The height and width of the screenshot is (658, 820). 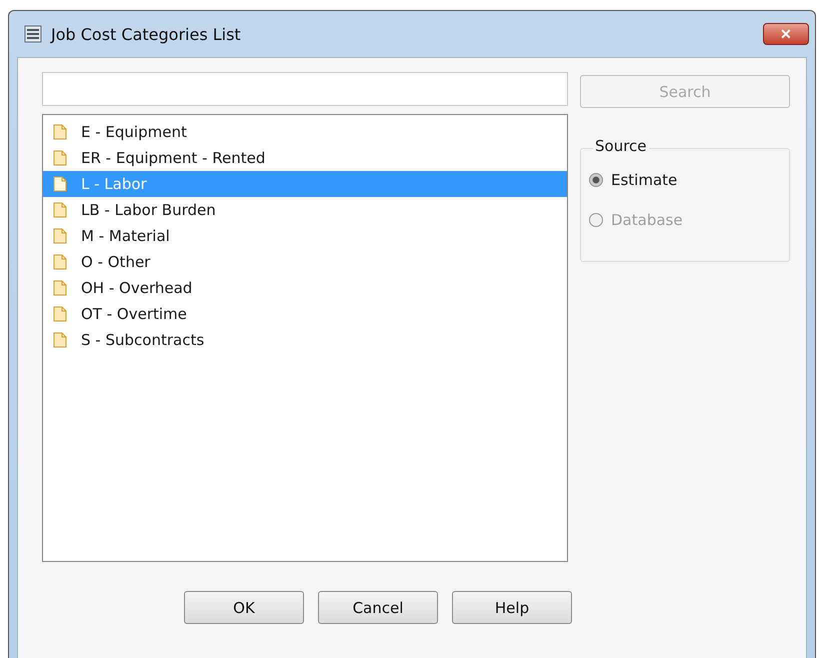 I want to click on list-item: ER - Equipment - Rented, so click(x=305, y=158).